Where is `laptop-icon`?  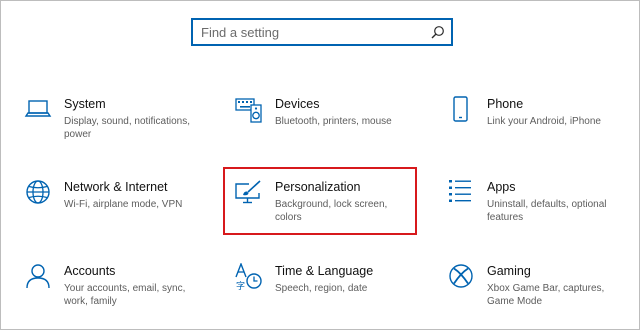
laptop-icon is located at coordinates (38, 110).